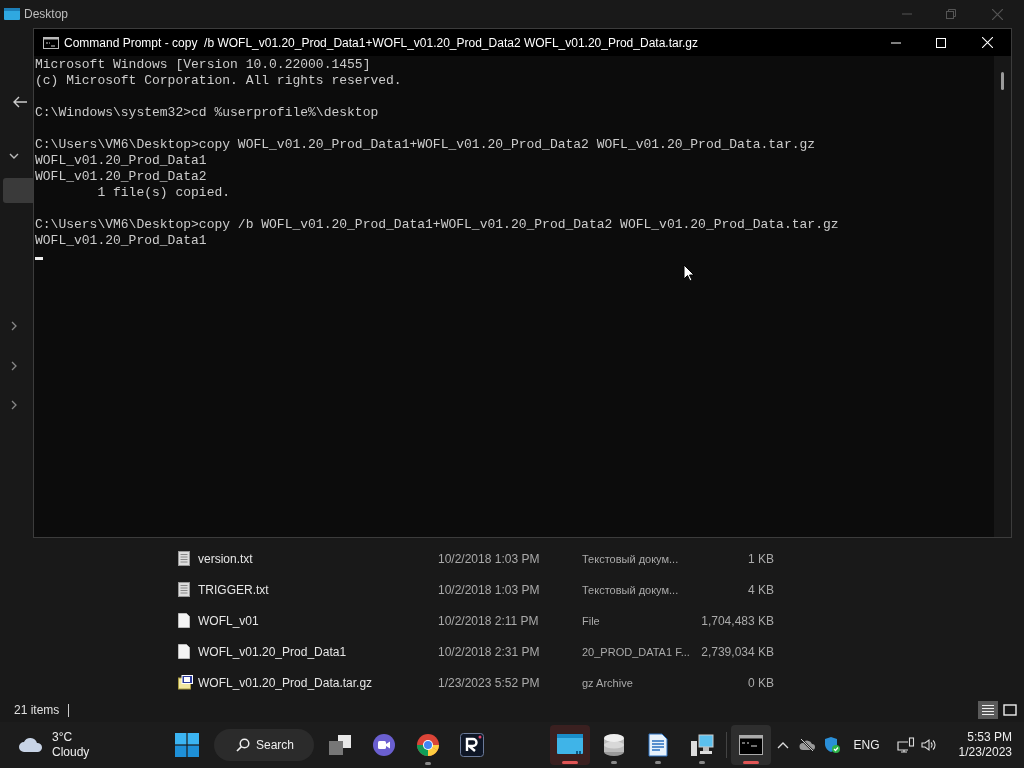 The image size is (1024, 768). What do you see at coordinates (607, 682) in the screenshot?
I see `type-cell: gz Archive` at bounding box center [607, 682].